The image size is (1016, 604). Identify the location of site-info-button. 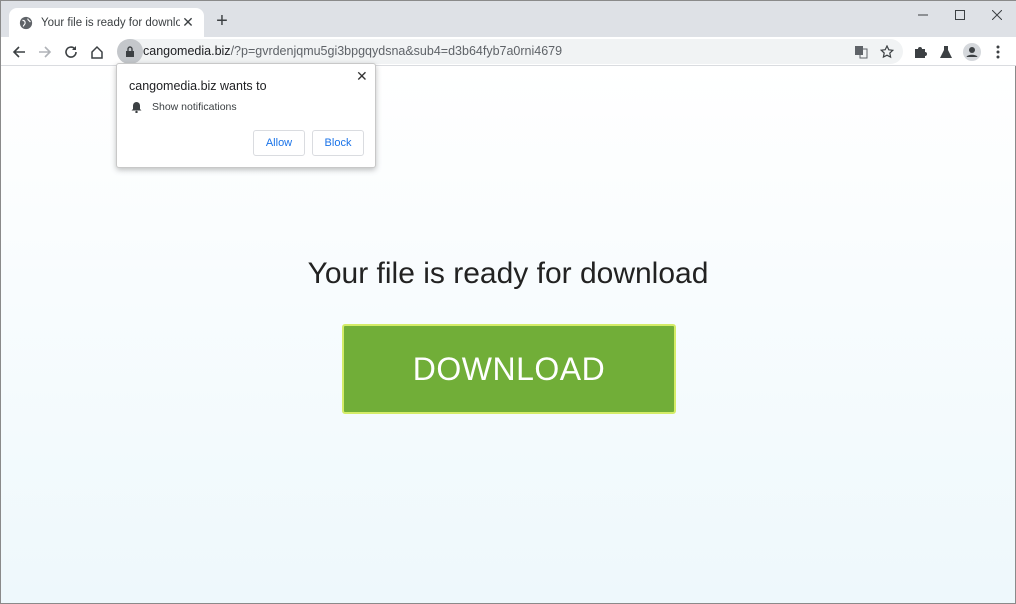
(130, 51).